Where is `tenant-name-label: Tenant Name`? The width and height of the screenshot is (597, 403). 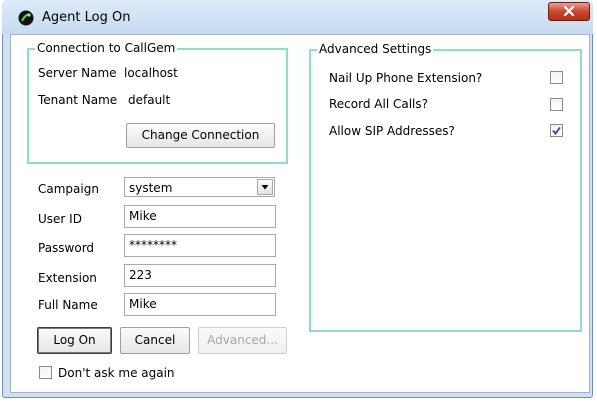 tenant-name-label: Tenant Name is located at coordinates (78, 100).